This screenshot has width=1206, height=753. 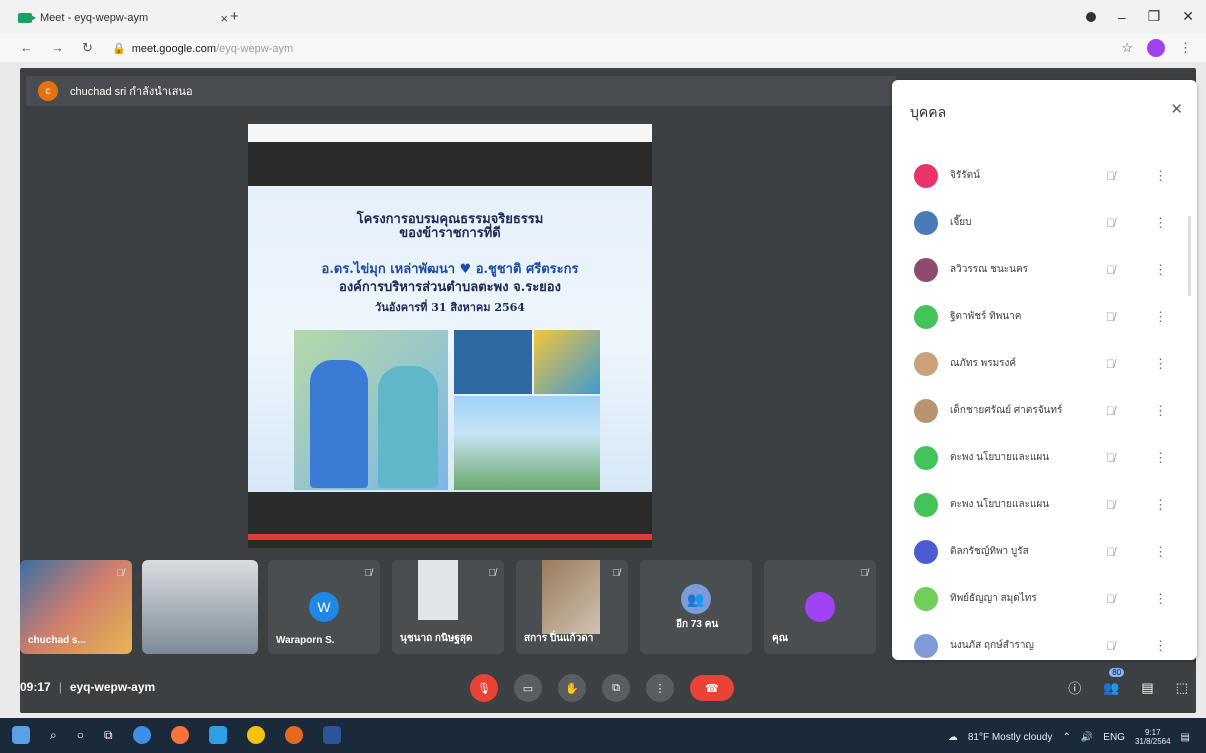 I want to click on chrome-icon, so click(x=255, y=735).